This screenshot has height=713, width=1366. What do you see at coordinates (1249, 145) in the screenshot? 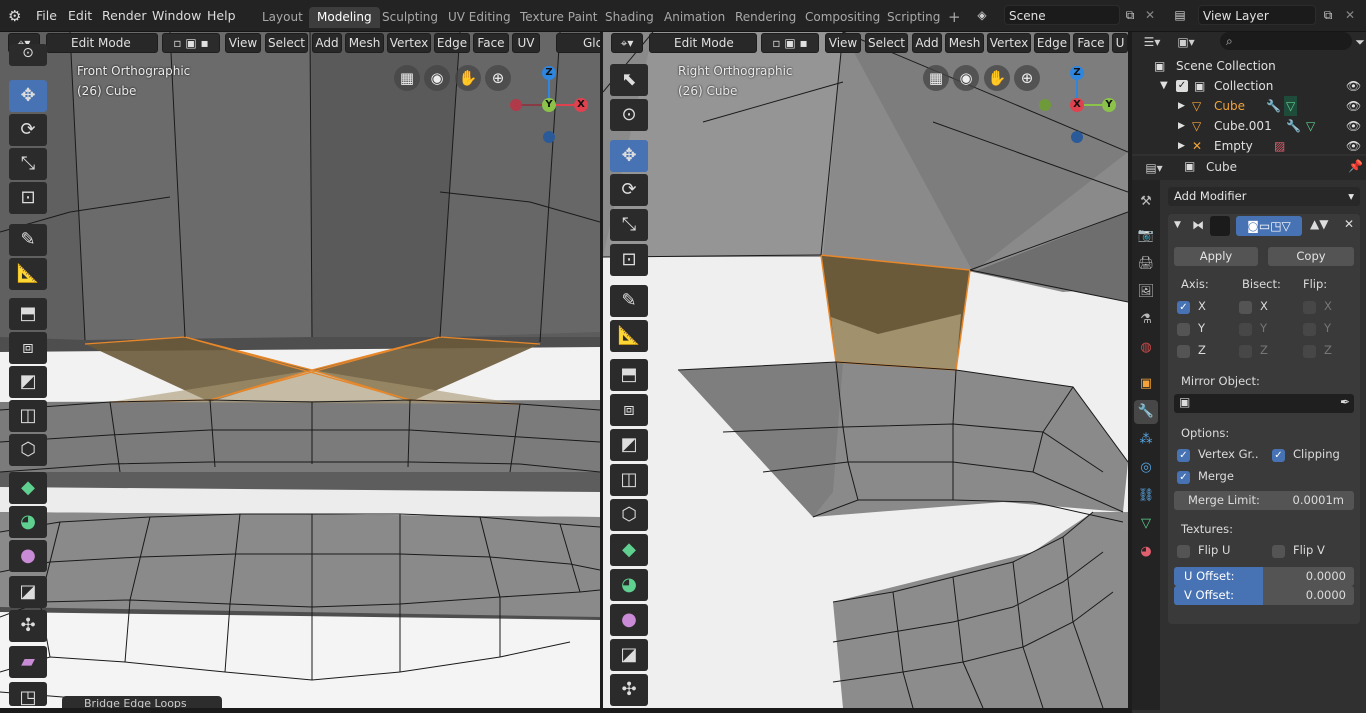
I see `outliner-object-empty: ▶ ✕ Empty ▨ 👁` at bounding box center [1249, 145].